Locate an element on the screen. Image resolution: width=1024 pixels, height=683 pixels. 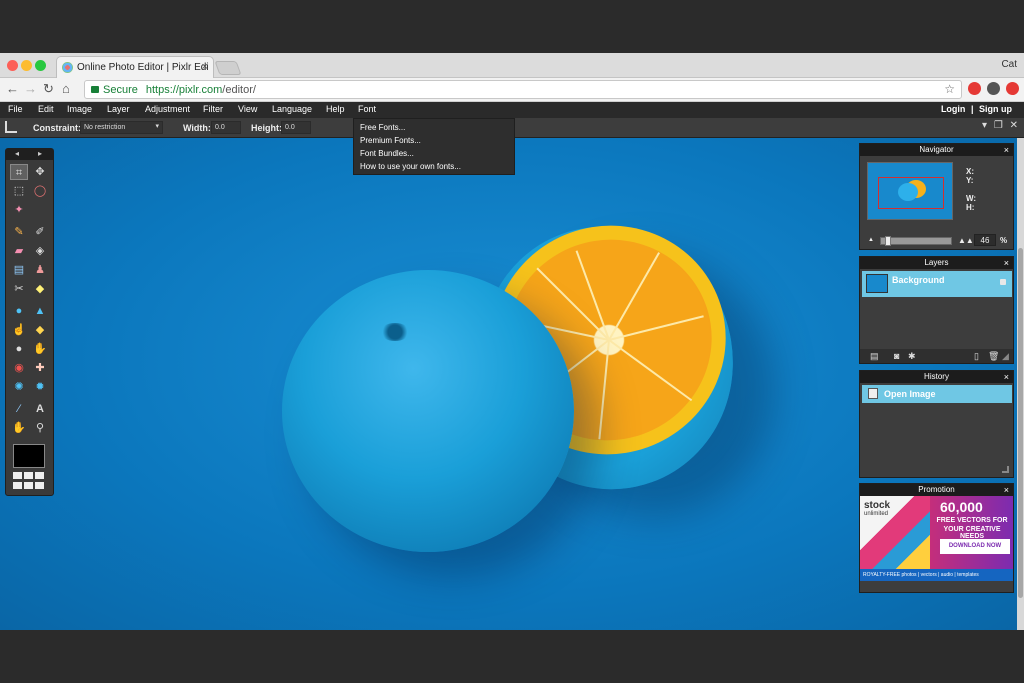
hand-icon: ✋ is located at coordinates (19, 428).